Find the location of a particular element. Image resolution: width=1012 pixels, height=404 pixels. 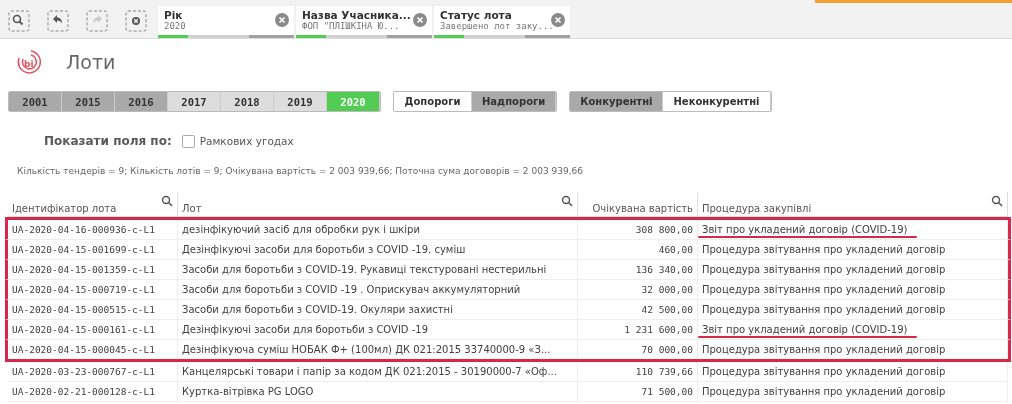

table-cell: 308 800,00 is located at coordinates (638, 229).